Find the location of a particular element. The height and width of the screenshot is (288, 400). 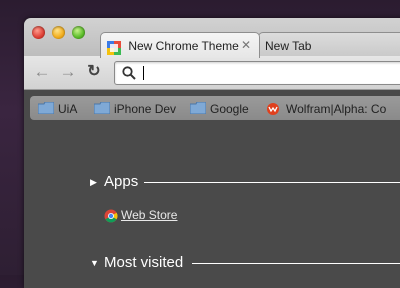

navigation-toolbar: ← → ↻ is located at coordinates (212, 73).